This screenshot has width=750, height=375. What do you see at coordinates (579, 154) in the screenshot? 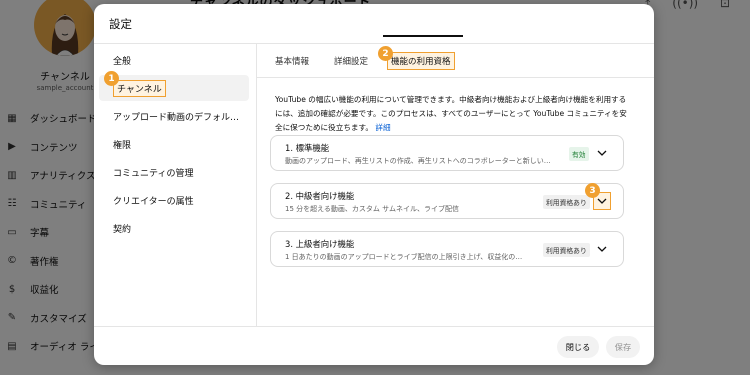
I see `status-badge: 有効` at bounding box center [579, 154].